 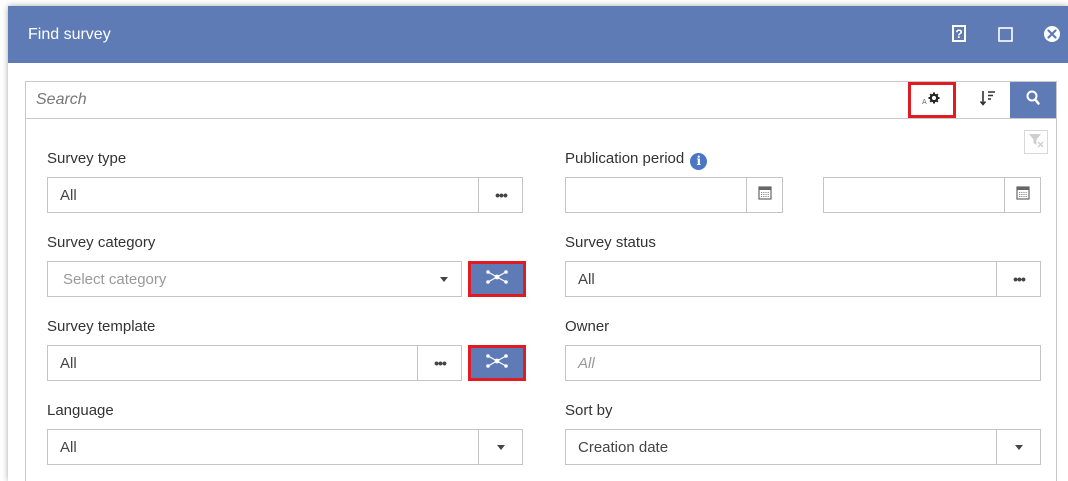 I want to click on sort-order-icon, so click(x=987, y=100).